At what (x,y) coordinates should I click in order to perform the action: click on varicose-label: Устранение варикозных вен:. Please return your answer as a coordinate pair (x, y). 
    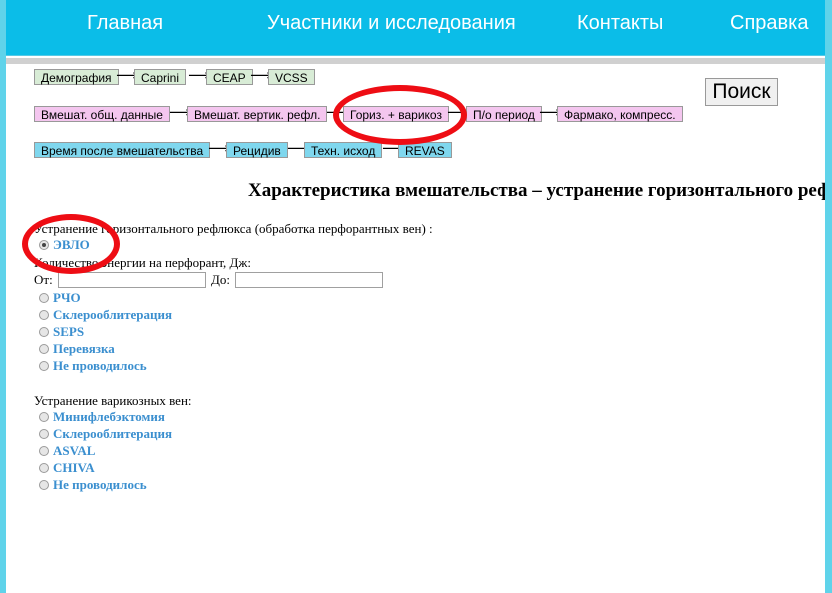
    Looking at the image, I should click on (113, 400).